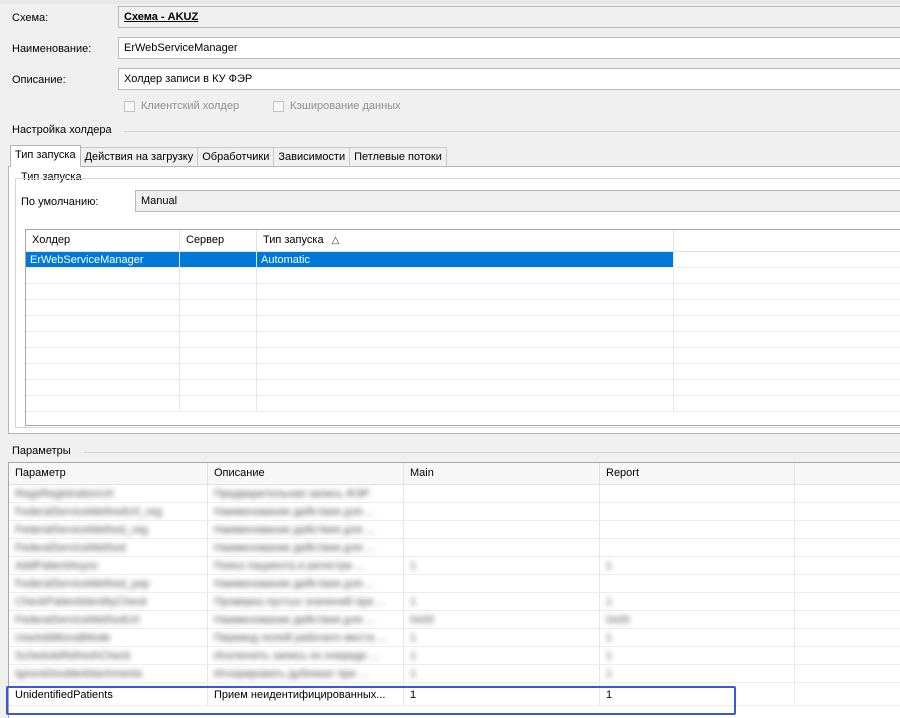 The image size is (900, 718). I want to click on cell-param: ScheduleRefreshCheck, so click(108, 655).